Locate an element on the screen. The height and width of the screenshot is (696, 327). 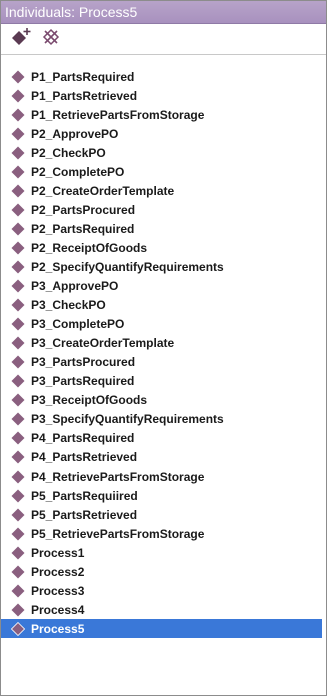
list-item-label: P3_CreateOrderTemplate is located at coordinates (103, 343).